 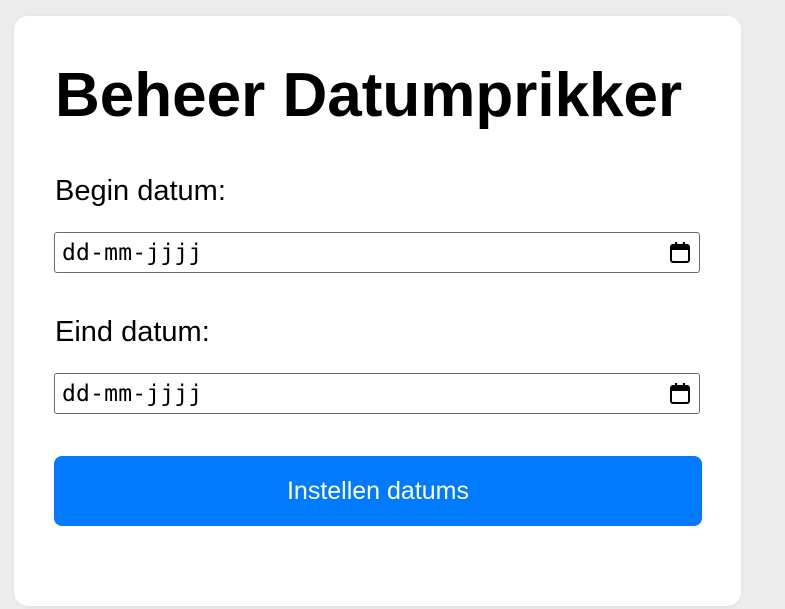 I want to click on begin-date-label: Begin datum:, so click(x=140, y=191).